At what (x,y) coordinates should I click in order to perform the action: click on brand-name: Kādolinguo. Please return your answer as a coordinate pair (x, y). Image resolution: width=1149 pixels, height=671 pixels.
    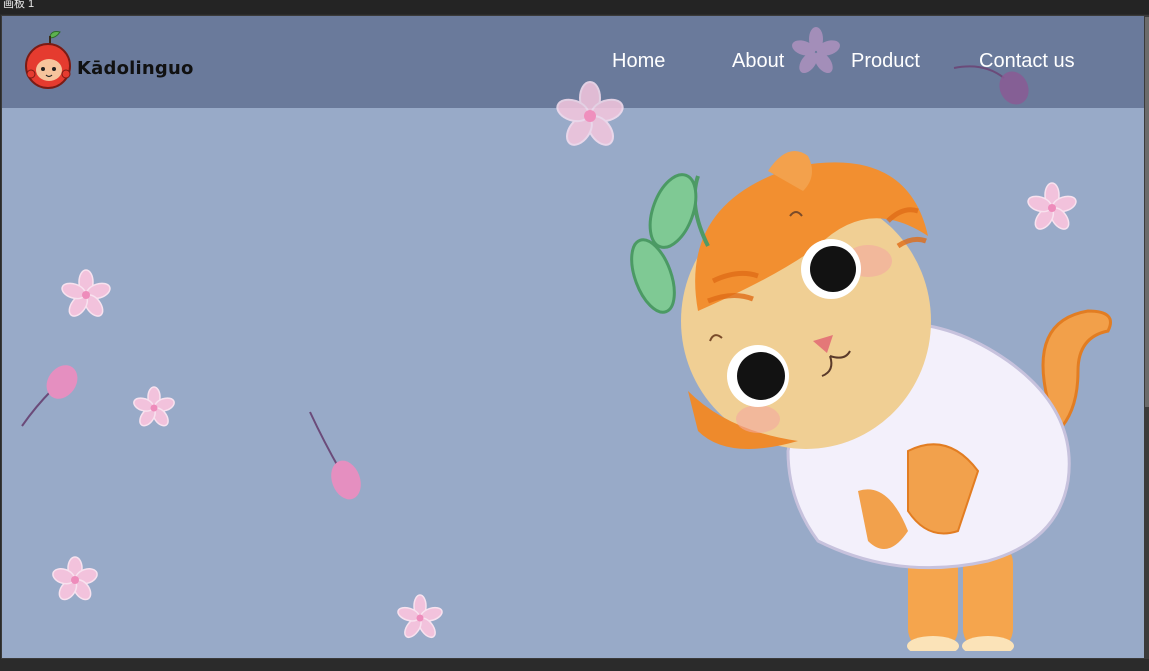
    Looking at the image, I should click on (135, 68).